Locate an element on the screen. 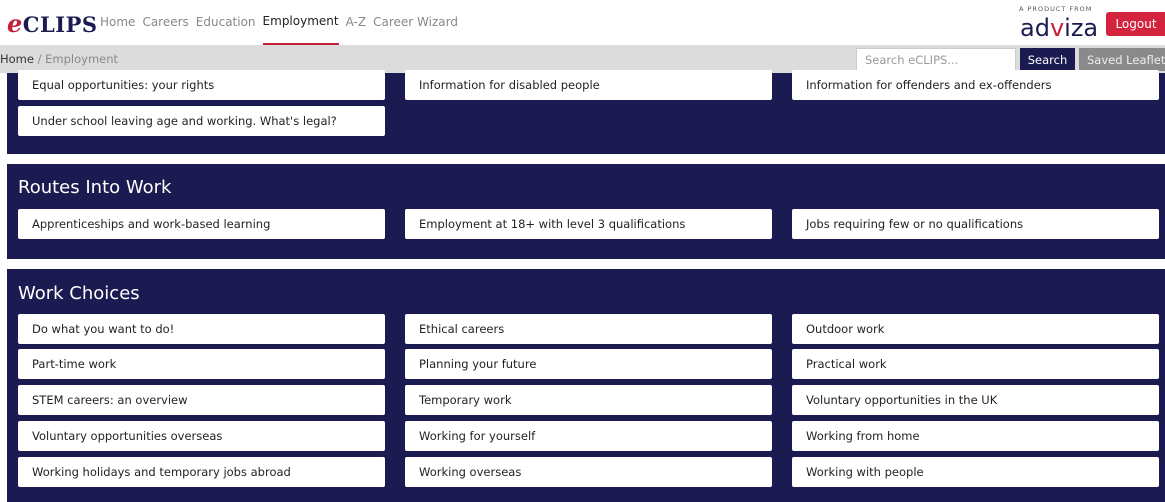 The height and width of the screenshot is (502, 1165). breadcrumb: Home / Employment is located at coordinates (59, 59).